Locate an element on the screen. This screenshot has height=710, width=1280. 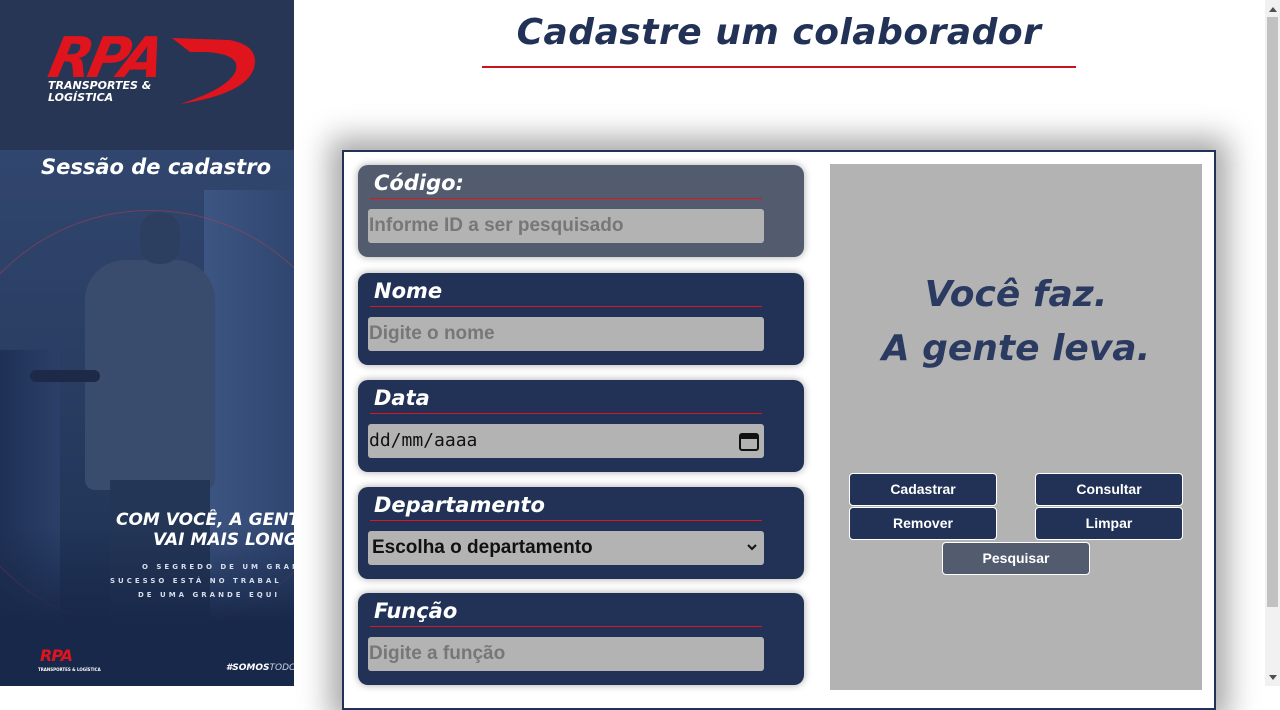
calendar-icon is located at coordinates (749, 441).